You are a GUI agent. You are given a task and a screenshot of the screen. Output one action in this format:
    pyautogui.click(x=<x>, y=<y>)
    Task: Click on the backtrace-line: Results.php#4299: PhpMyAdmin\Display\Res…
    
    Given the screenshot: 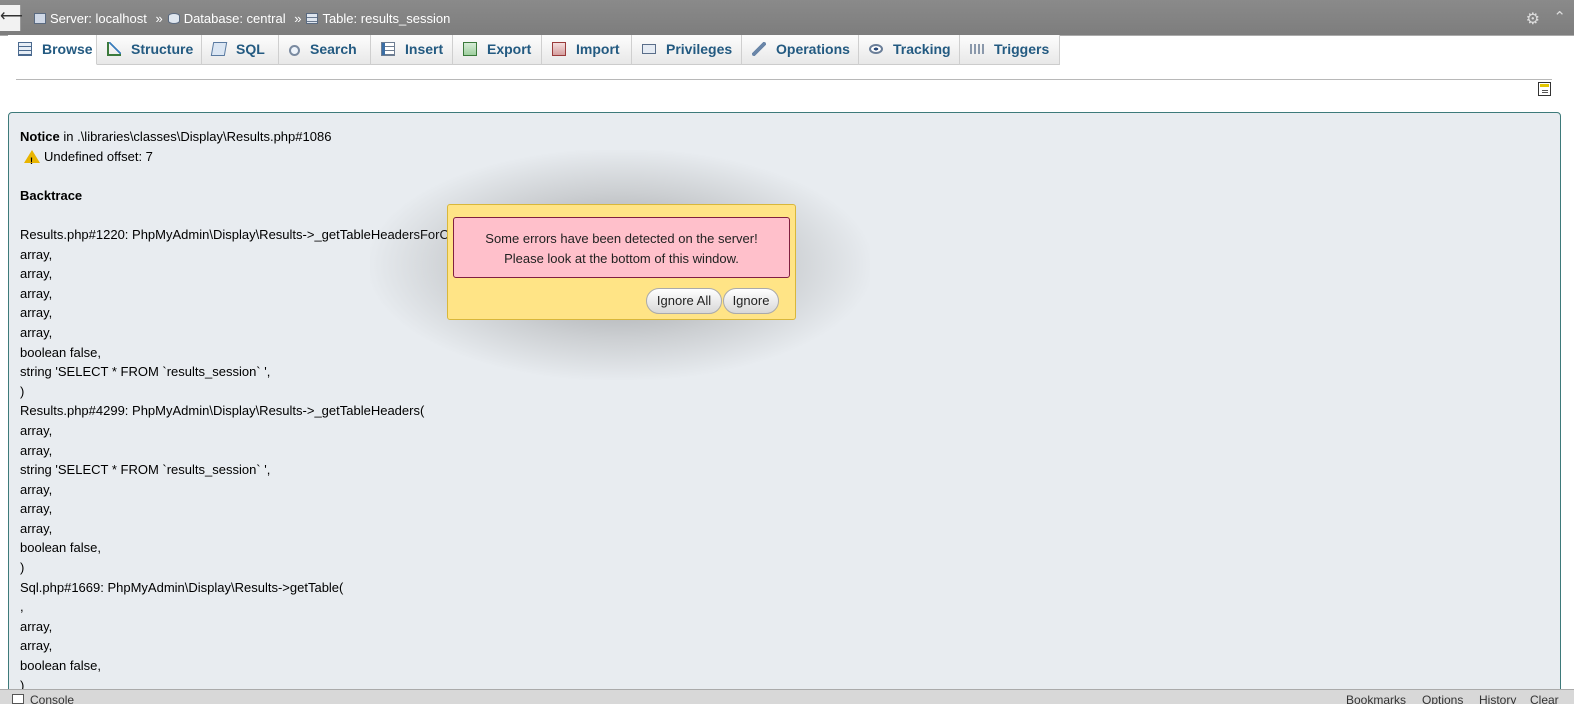 What is the action you would take?
    pyautogui.click(x=222, y=411)
    